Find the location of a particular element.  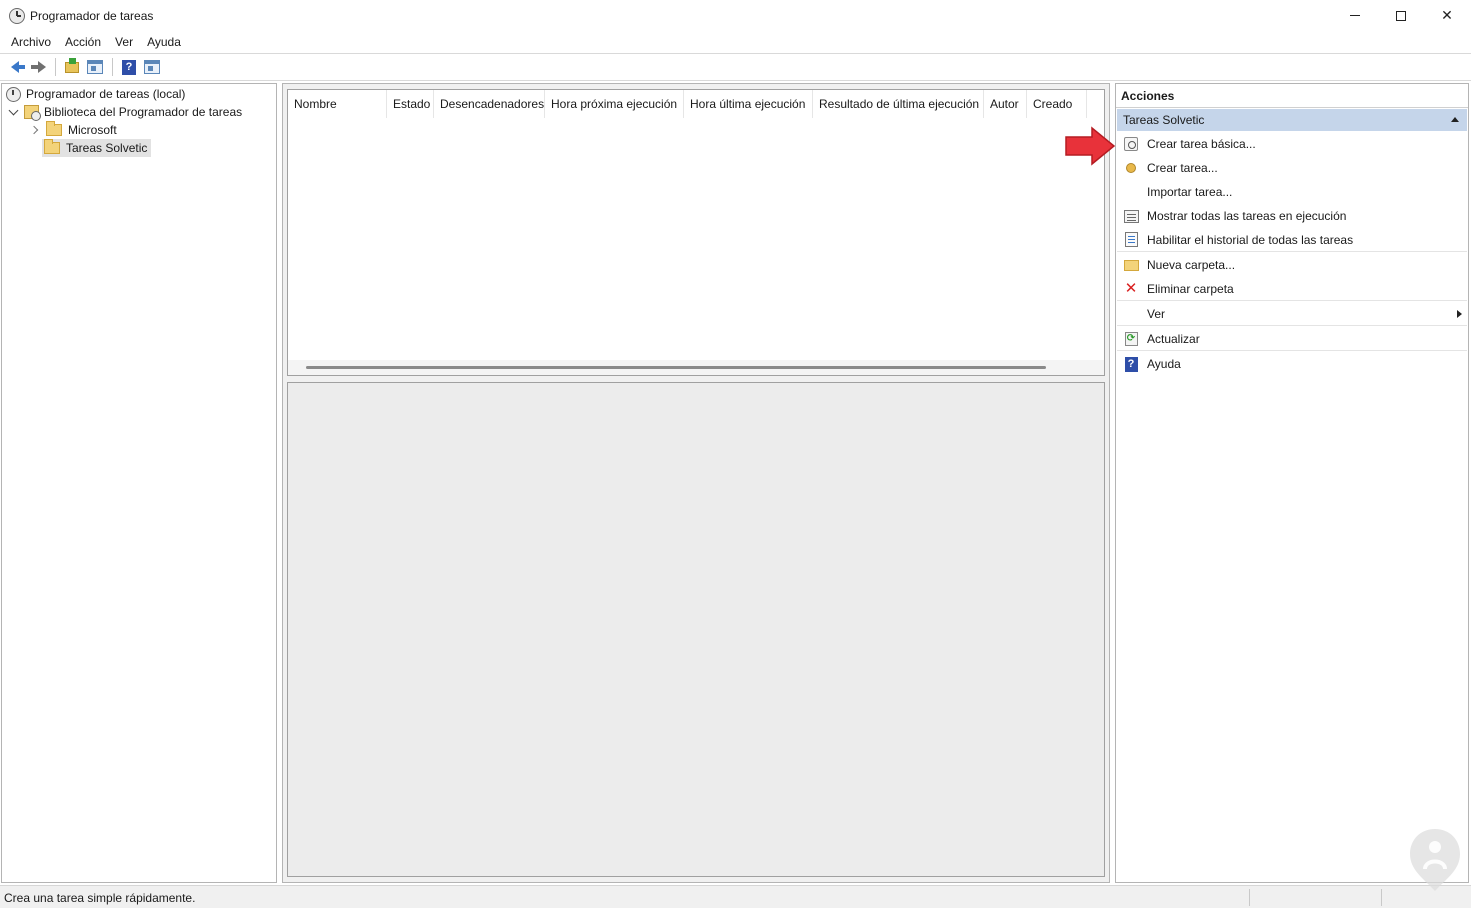

console-tree-icon is located at coordinates (95, 67).